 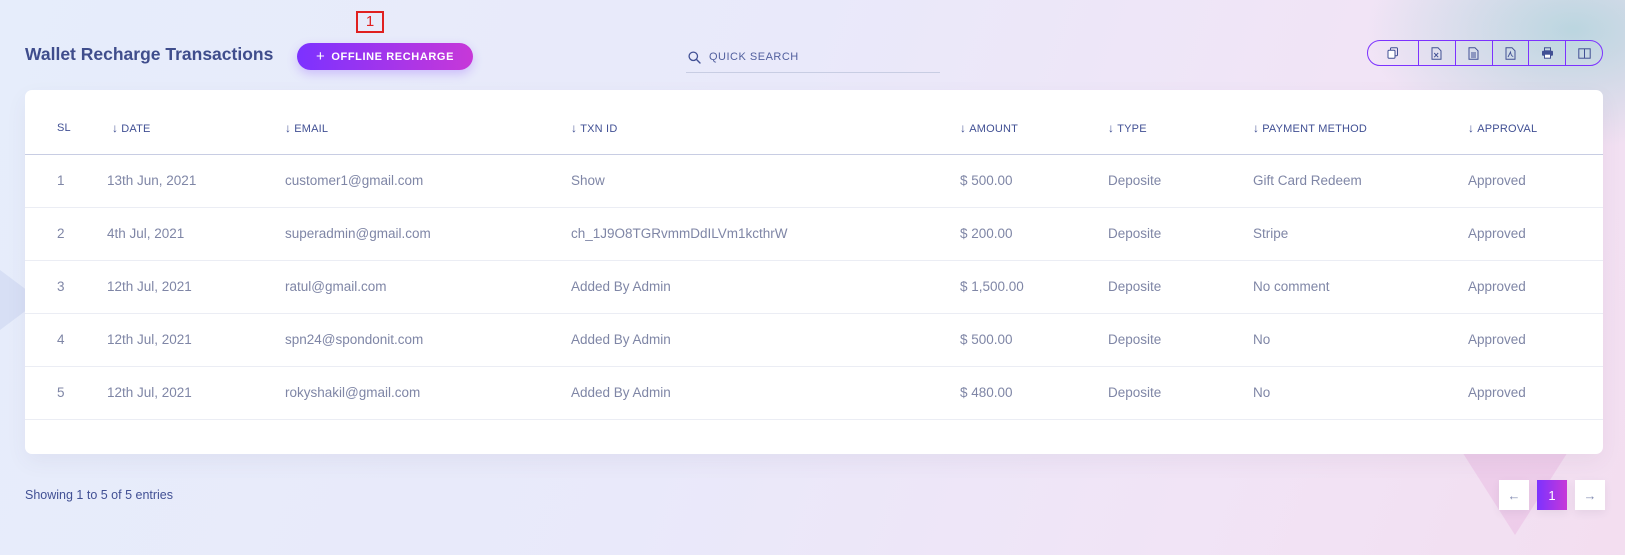 I want to click on cell-amount: $ 480.00, so click(x=1034, y=393).